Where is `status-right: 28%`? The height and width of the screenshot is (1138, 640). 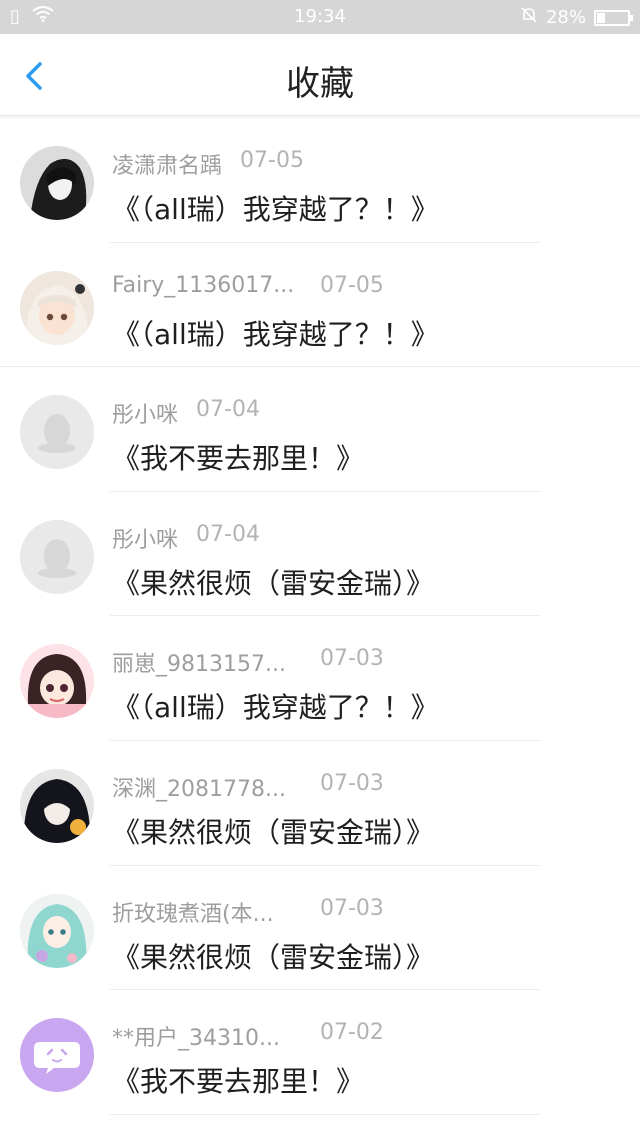 status-right: 28% is located at coordinates (576, 17).